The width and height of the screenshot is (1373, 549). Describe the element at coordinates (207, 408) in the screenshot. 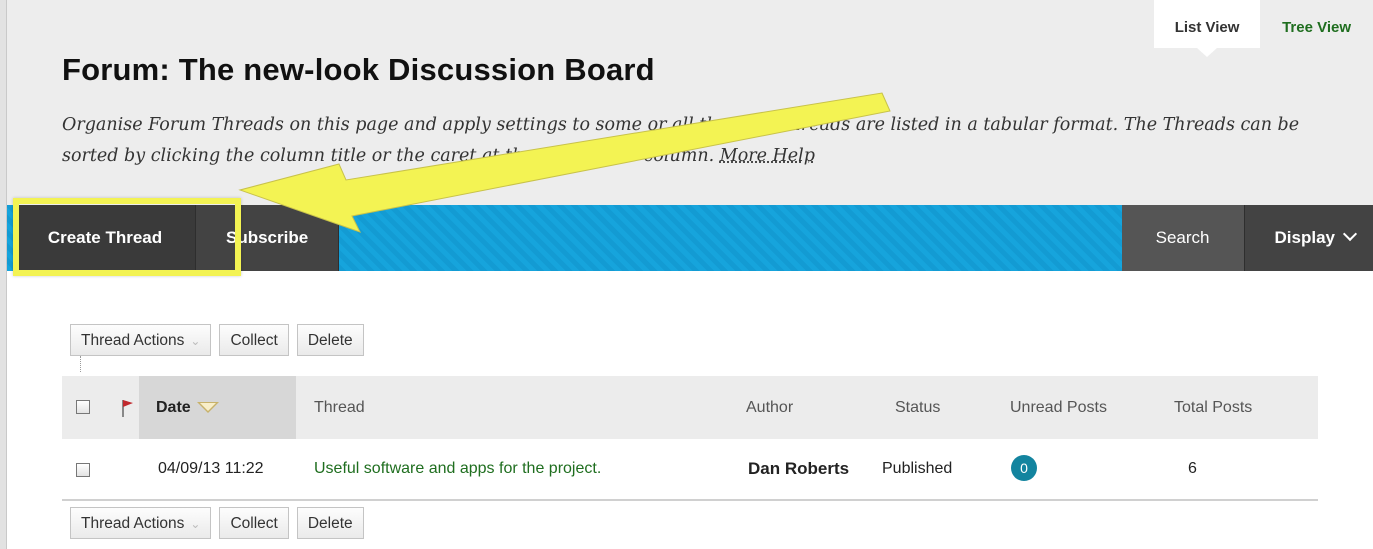

I see `sort-caret-icon` at that location.